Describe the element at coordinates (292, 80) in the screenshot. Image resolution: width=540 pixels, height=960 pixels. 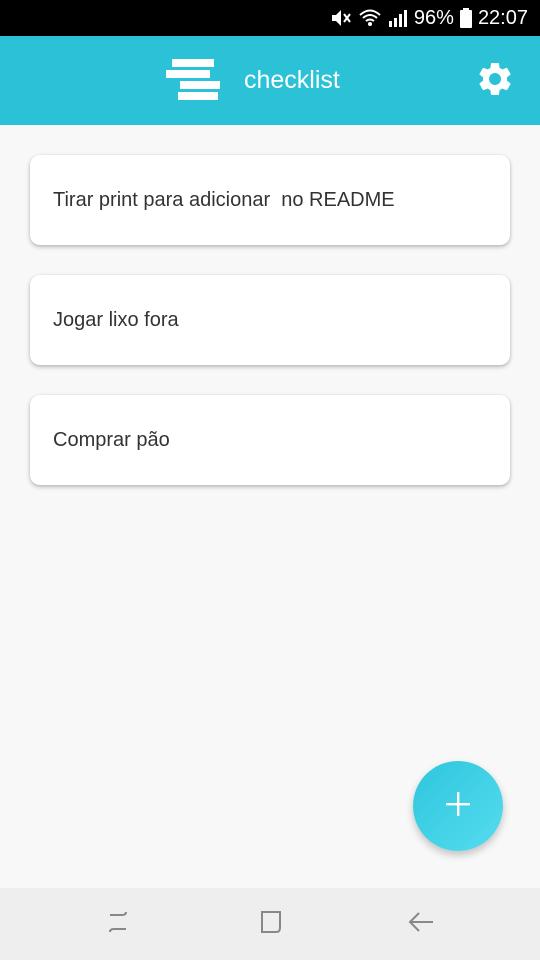
I see `app-title: checklist` at that location.